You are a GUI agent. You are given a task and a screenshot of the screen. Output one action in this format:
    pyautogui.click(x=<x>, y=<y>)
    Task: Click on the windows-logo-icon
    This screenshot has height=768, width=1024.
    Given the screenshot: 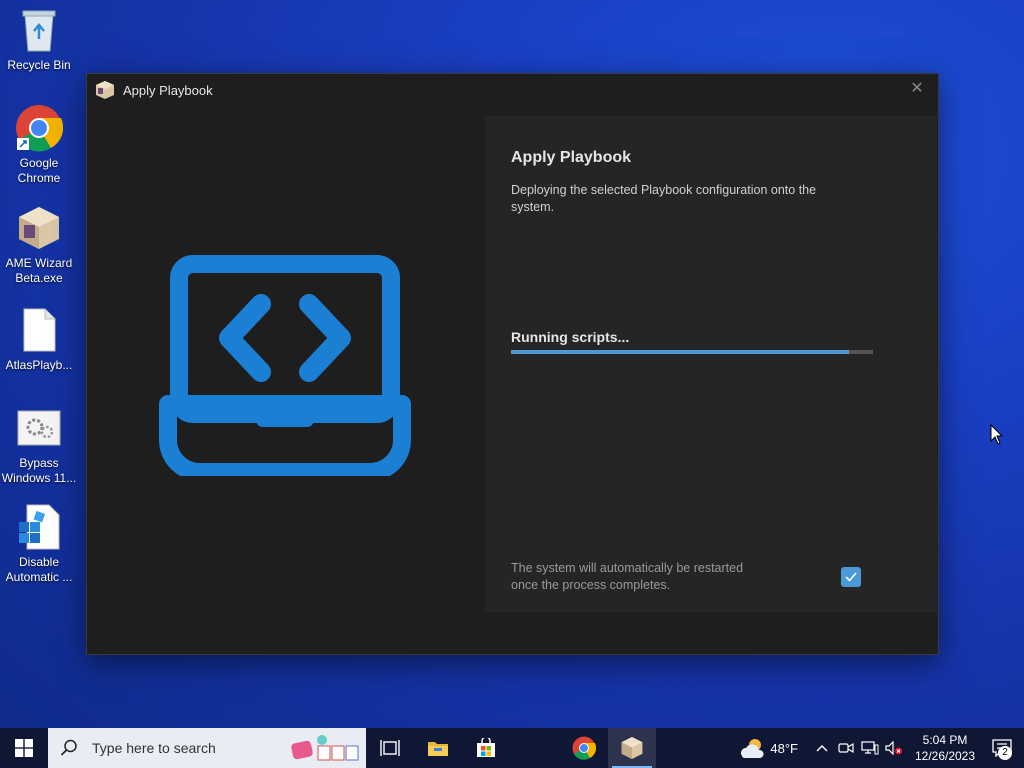 What is the action you would take?
    pyautogui.click(x=24, y=748)
    